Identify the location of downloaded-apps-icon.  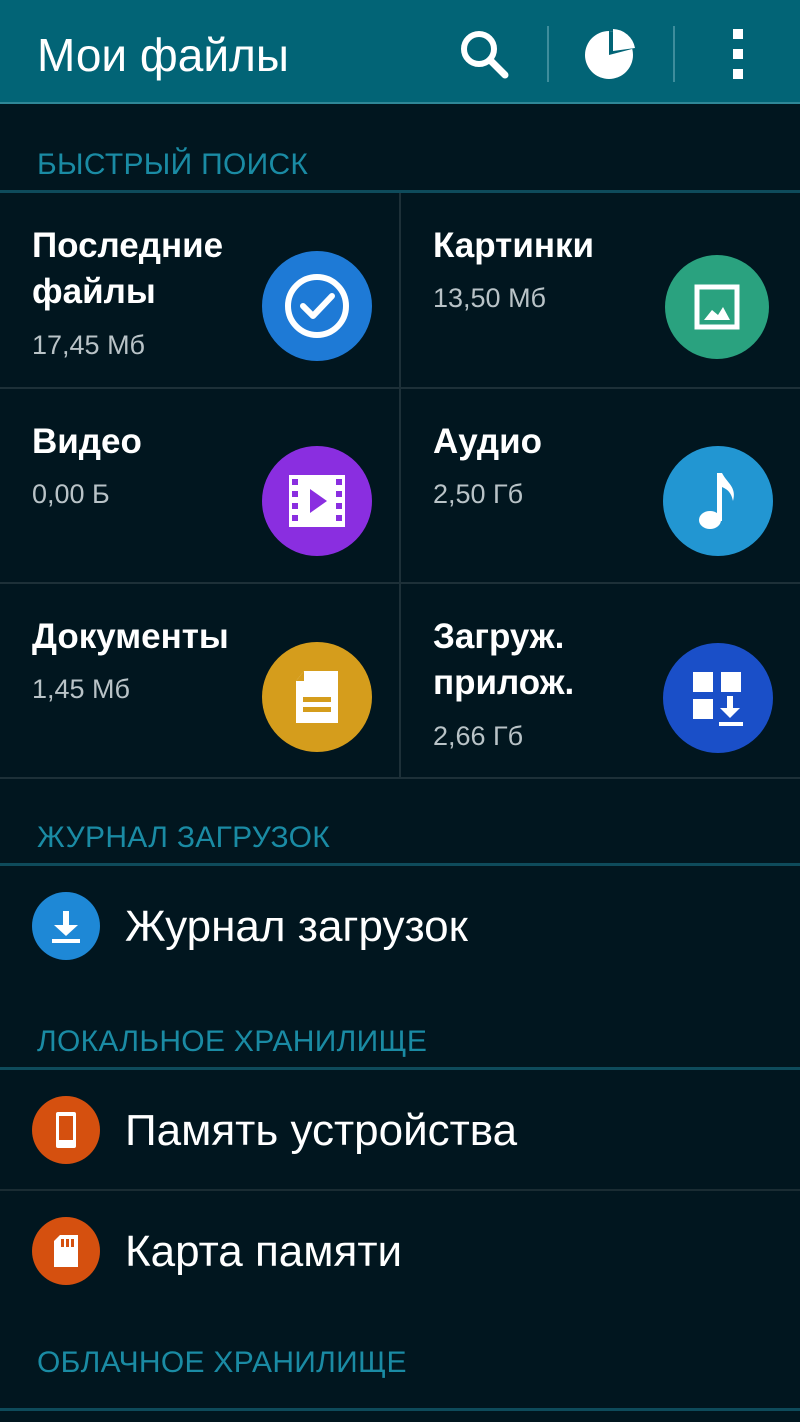
(718, 698).